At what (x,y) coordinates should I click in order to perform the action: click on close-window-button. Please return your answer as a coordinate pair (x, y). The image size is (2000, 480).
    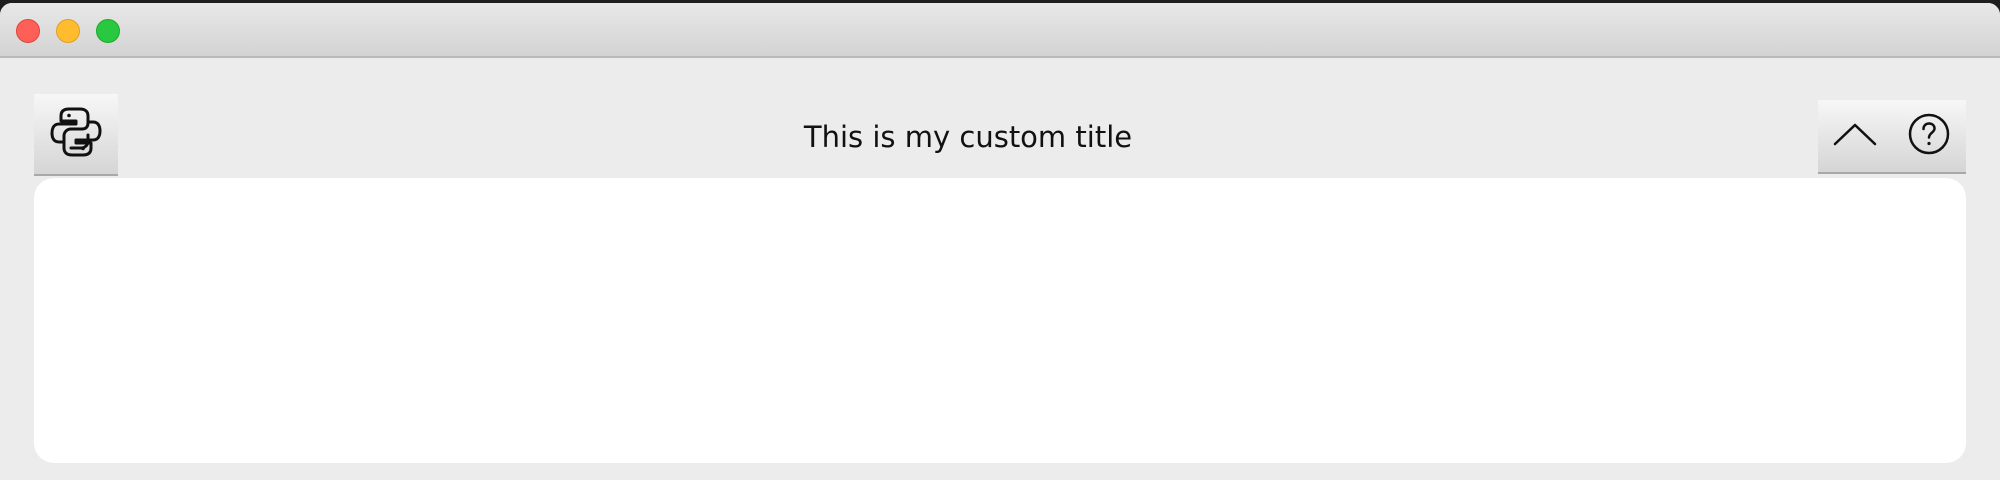
    Looking at the image, I should click on (28, 31).